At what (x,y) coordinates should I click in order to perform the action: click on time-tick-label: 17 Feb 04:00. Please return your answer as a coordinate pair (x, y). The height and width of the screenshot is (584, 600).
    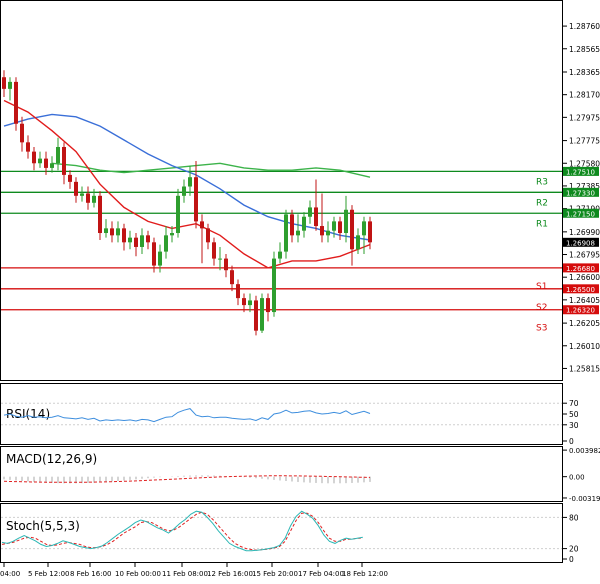
    Looking at the image, I should click on (321, 574).